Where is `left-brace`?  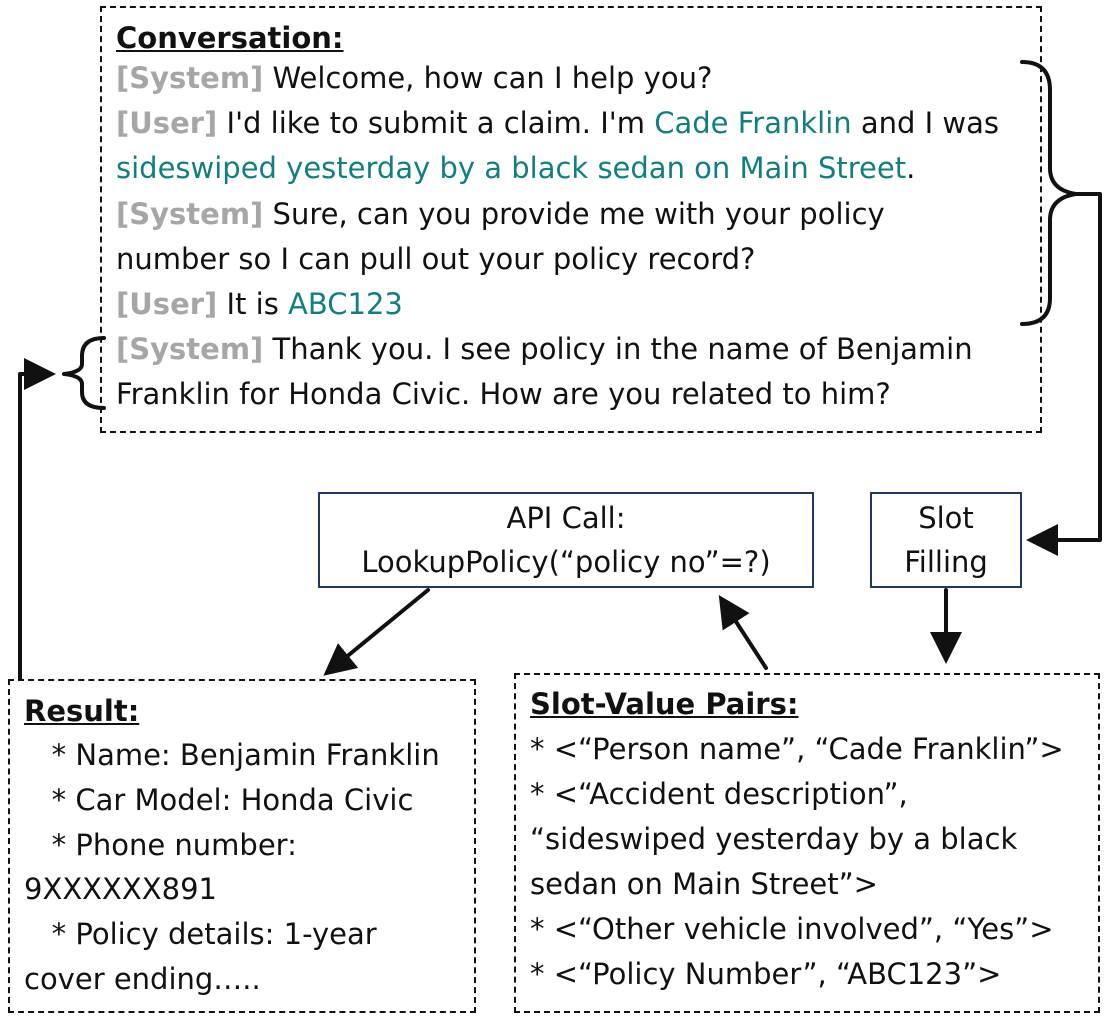 left-brace is located at coordinates (84, 373).